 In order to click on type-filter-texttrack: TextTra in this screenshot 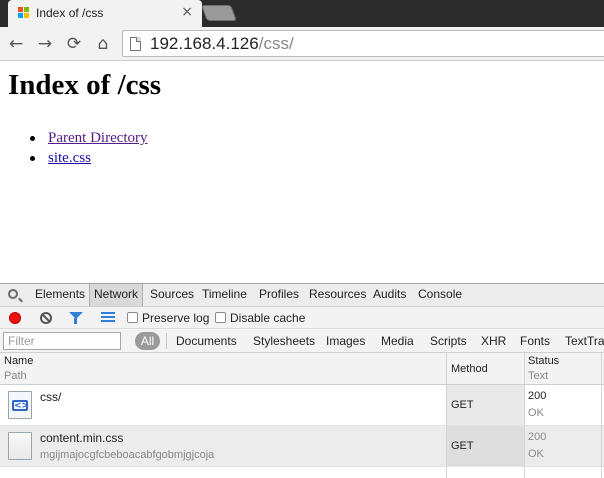, I will do `click(584, 341)`.